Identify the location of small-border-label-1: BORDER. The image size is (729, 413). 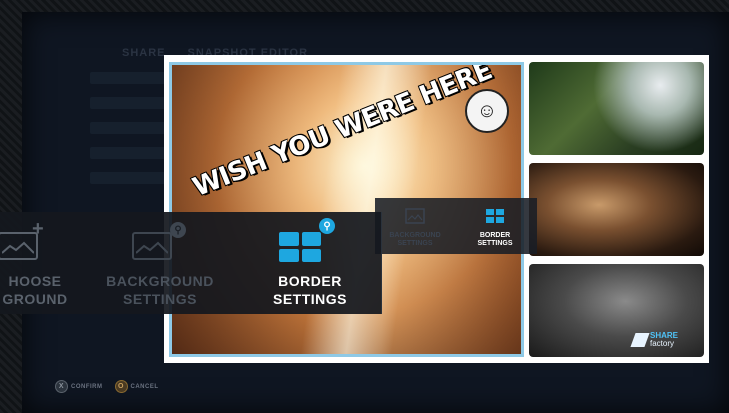
(495, 235).